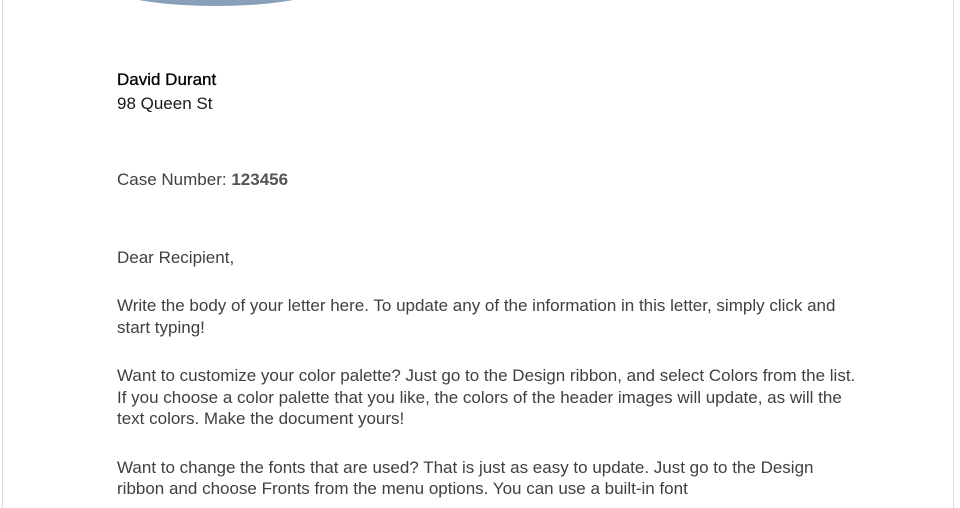 This screenshot has width=960, height=508. I want to click on salutation: Dear Recipient,, so click(487, 258).